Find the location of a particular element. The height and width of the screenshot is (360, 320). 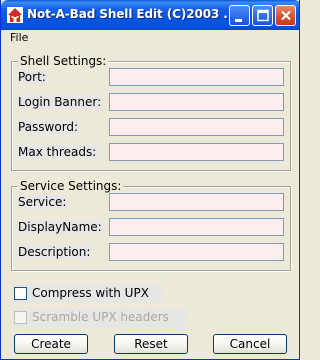

scramble-upx-label: Scramble UPX headers is located at coordinates (100, 317).